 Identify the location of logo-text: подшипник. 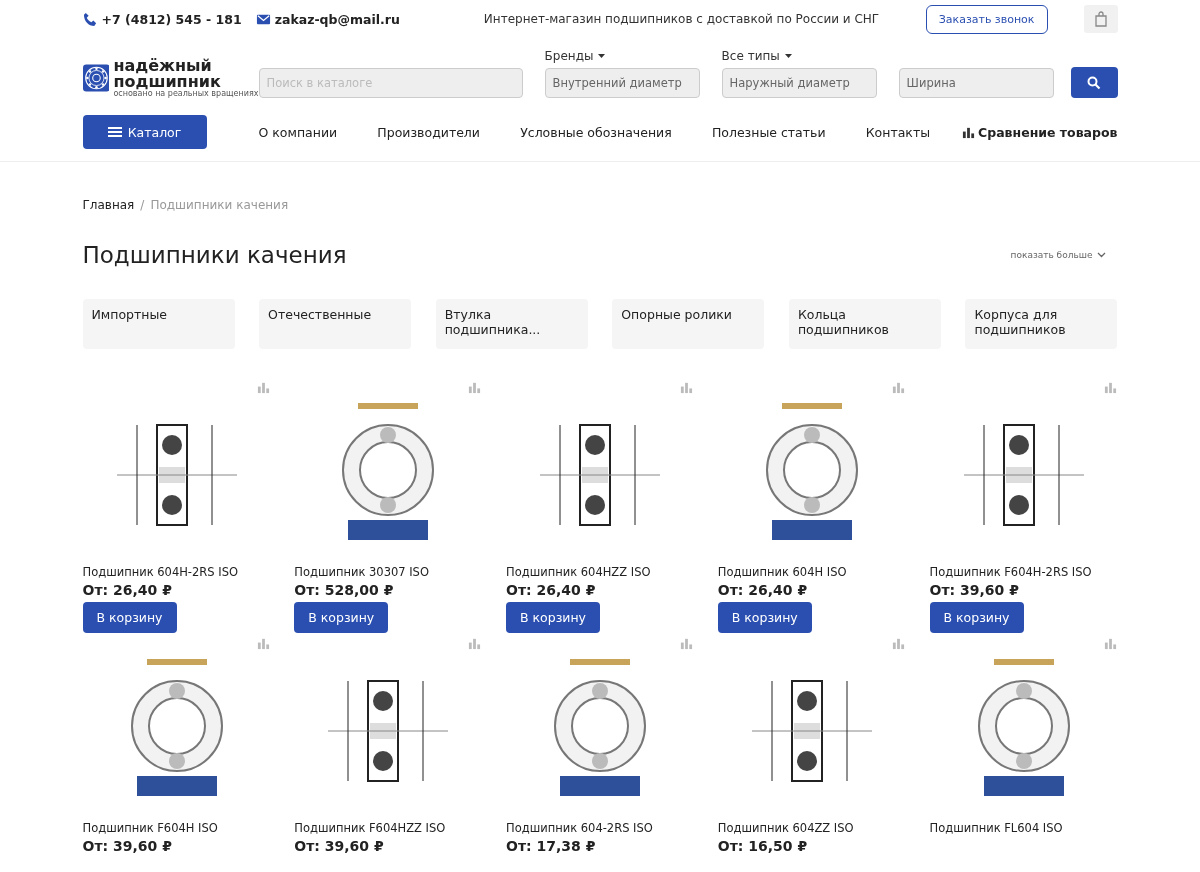
(167, 82).